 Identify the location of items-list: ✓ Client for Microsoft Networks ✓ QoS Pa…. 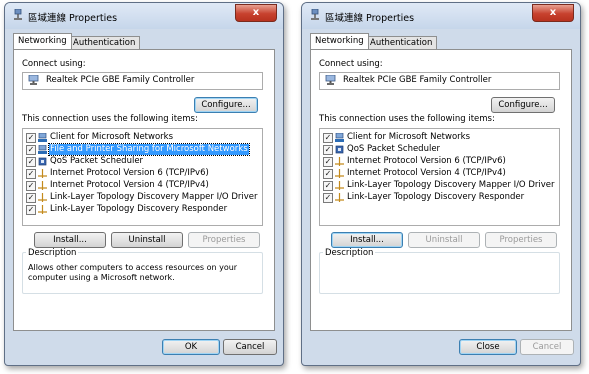
(439, 177).